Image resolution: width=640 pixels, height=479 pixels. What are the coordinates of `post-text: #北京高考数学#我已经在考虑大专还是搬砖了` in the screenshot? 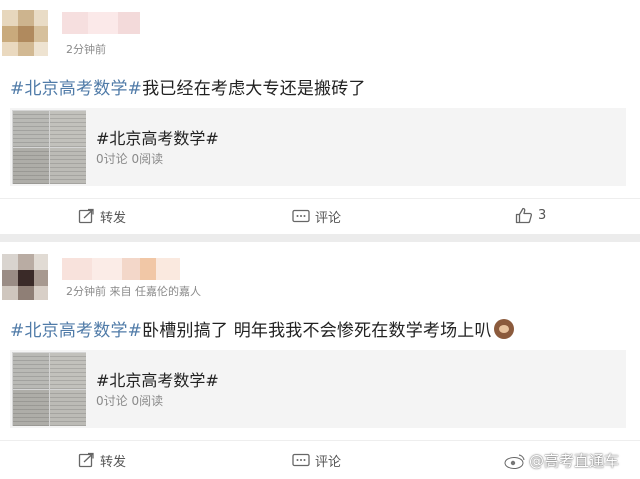 It's located at (188, 86).